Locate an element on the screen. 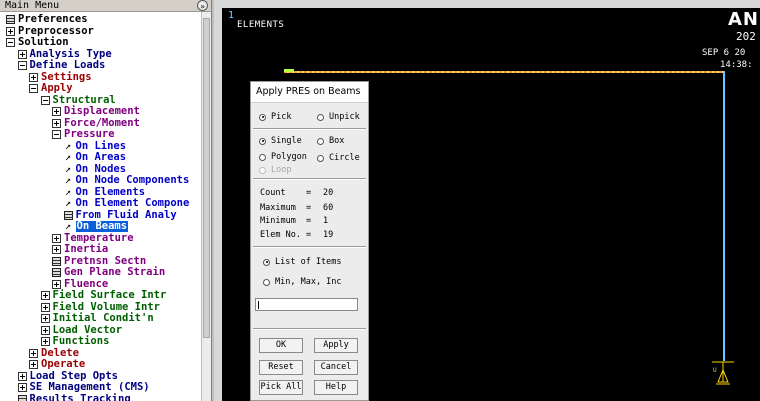  menu-item-label: SE Management (CMS) is located at coordinates (90, 387).